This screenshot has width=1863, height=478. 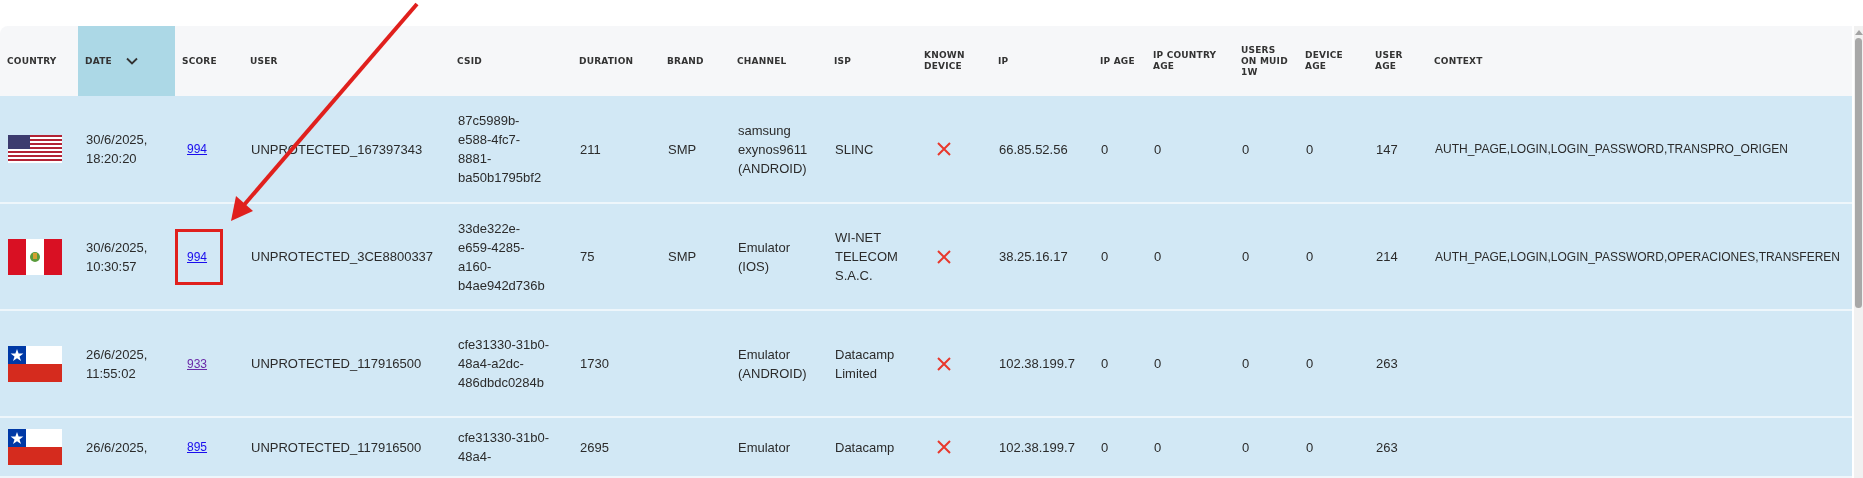 What do you see at coordinates (616, 61) in the screenshot?
I see `column-header: DURATION` at bounding box center [616, 61].